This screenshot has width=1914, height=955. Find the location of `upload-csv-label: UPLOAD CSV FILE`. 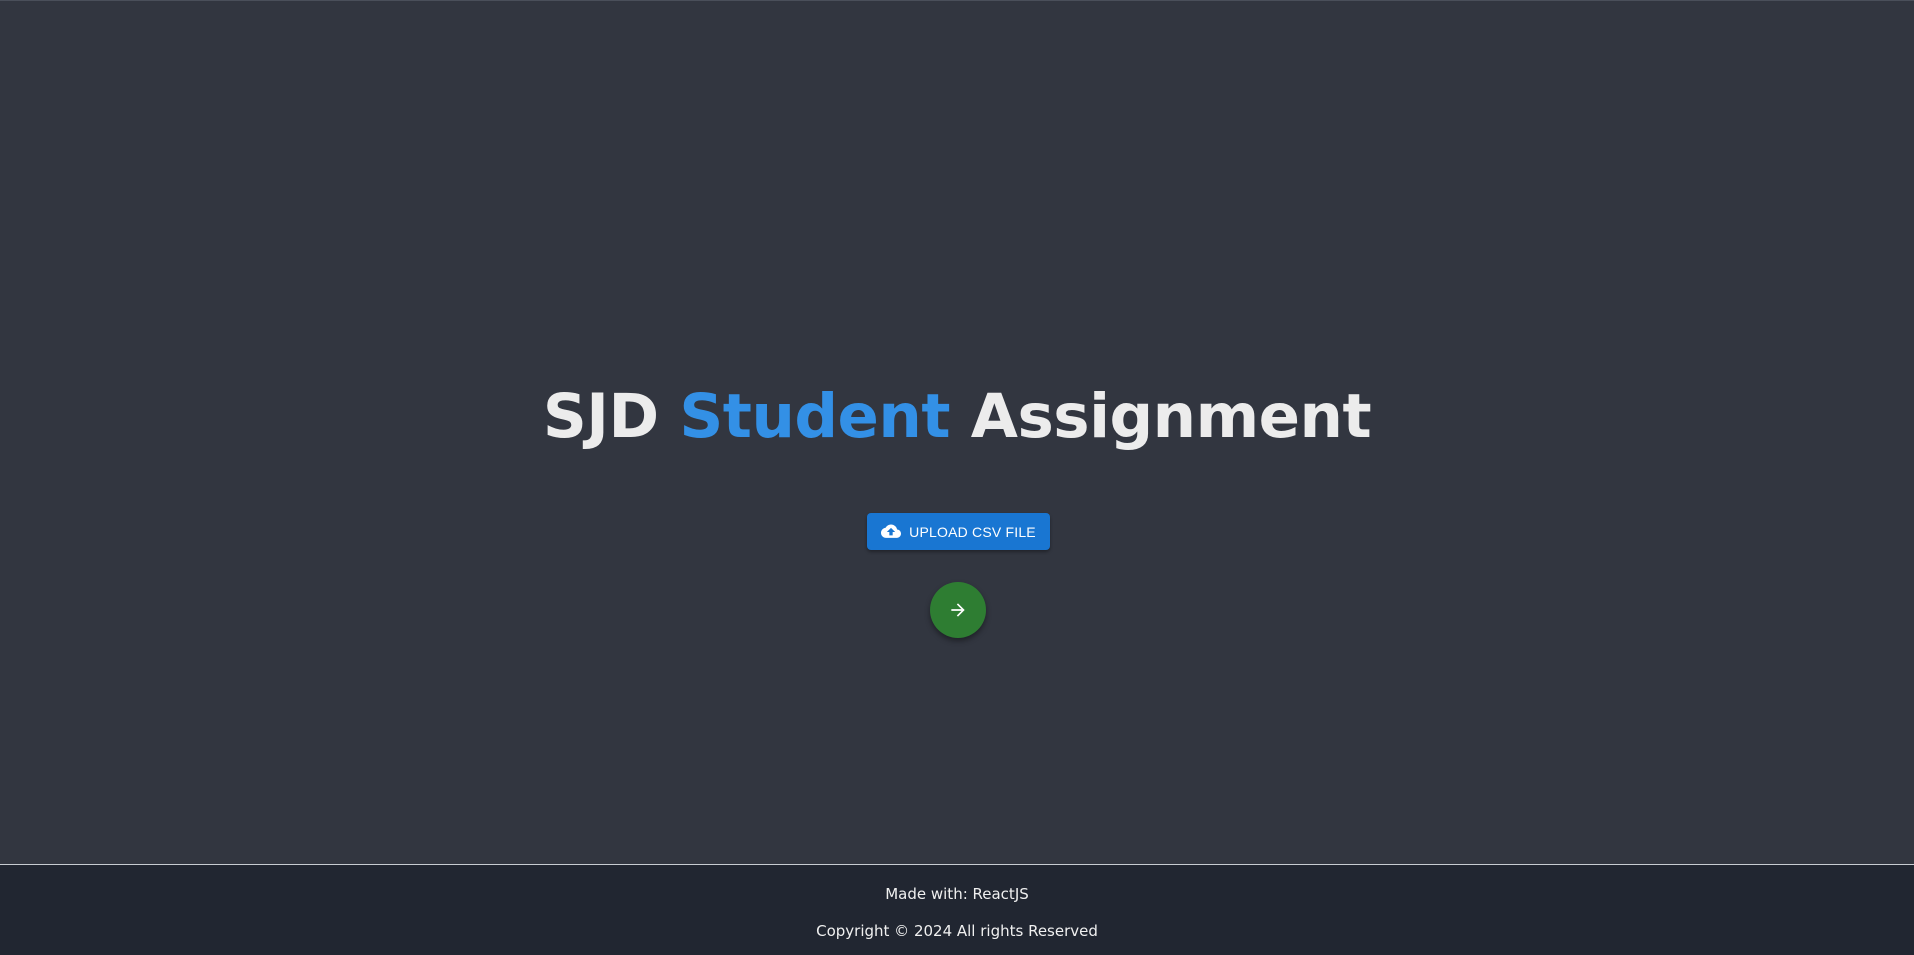

upload-csv-label: UPLOAD CSV FILE is located at coordinates (972, 531).